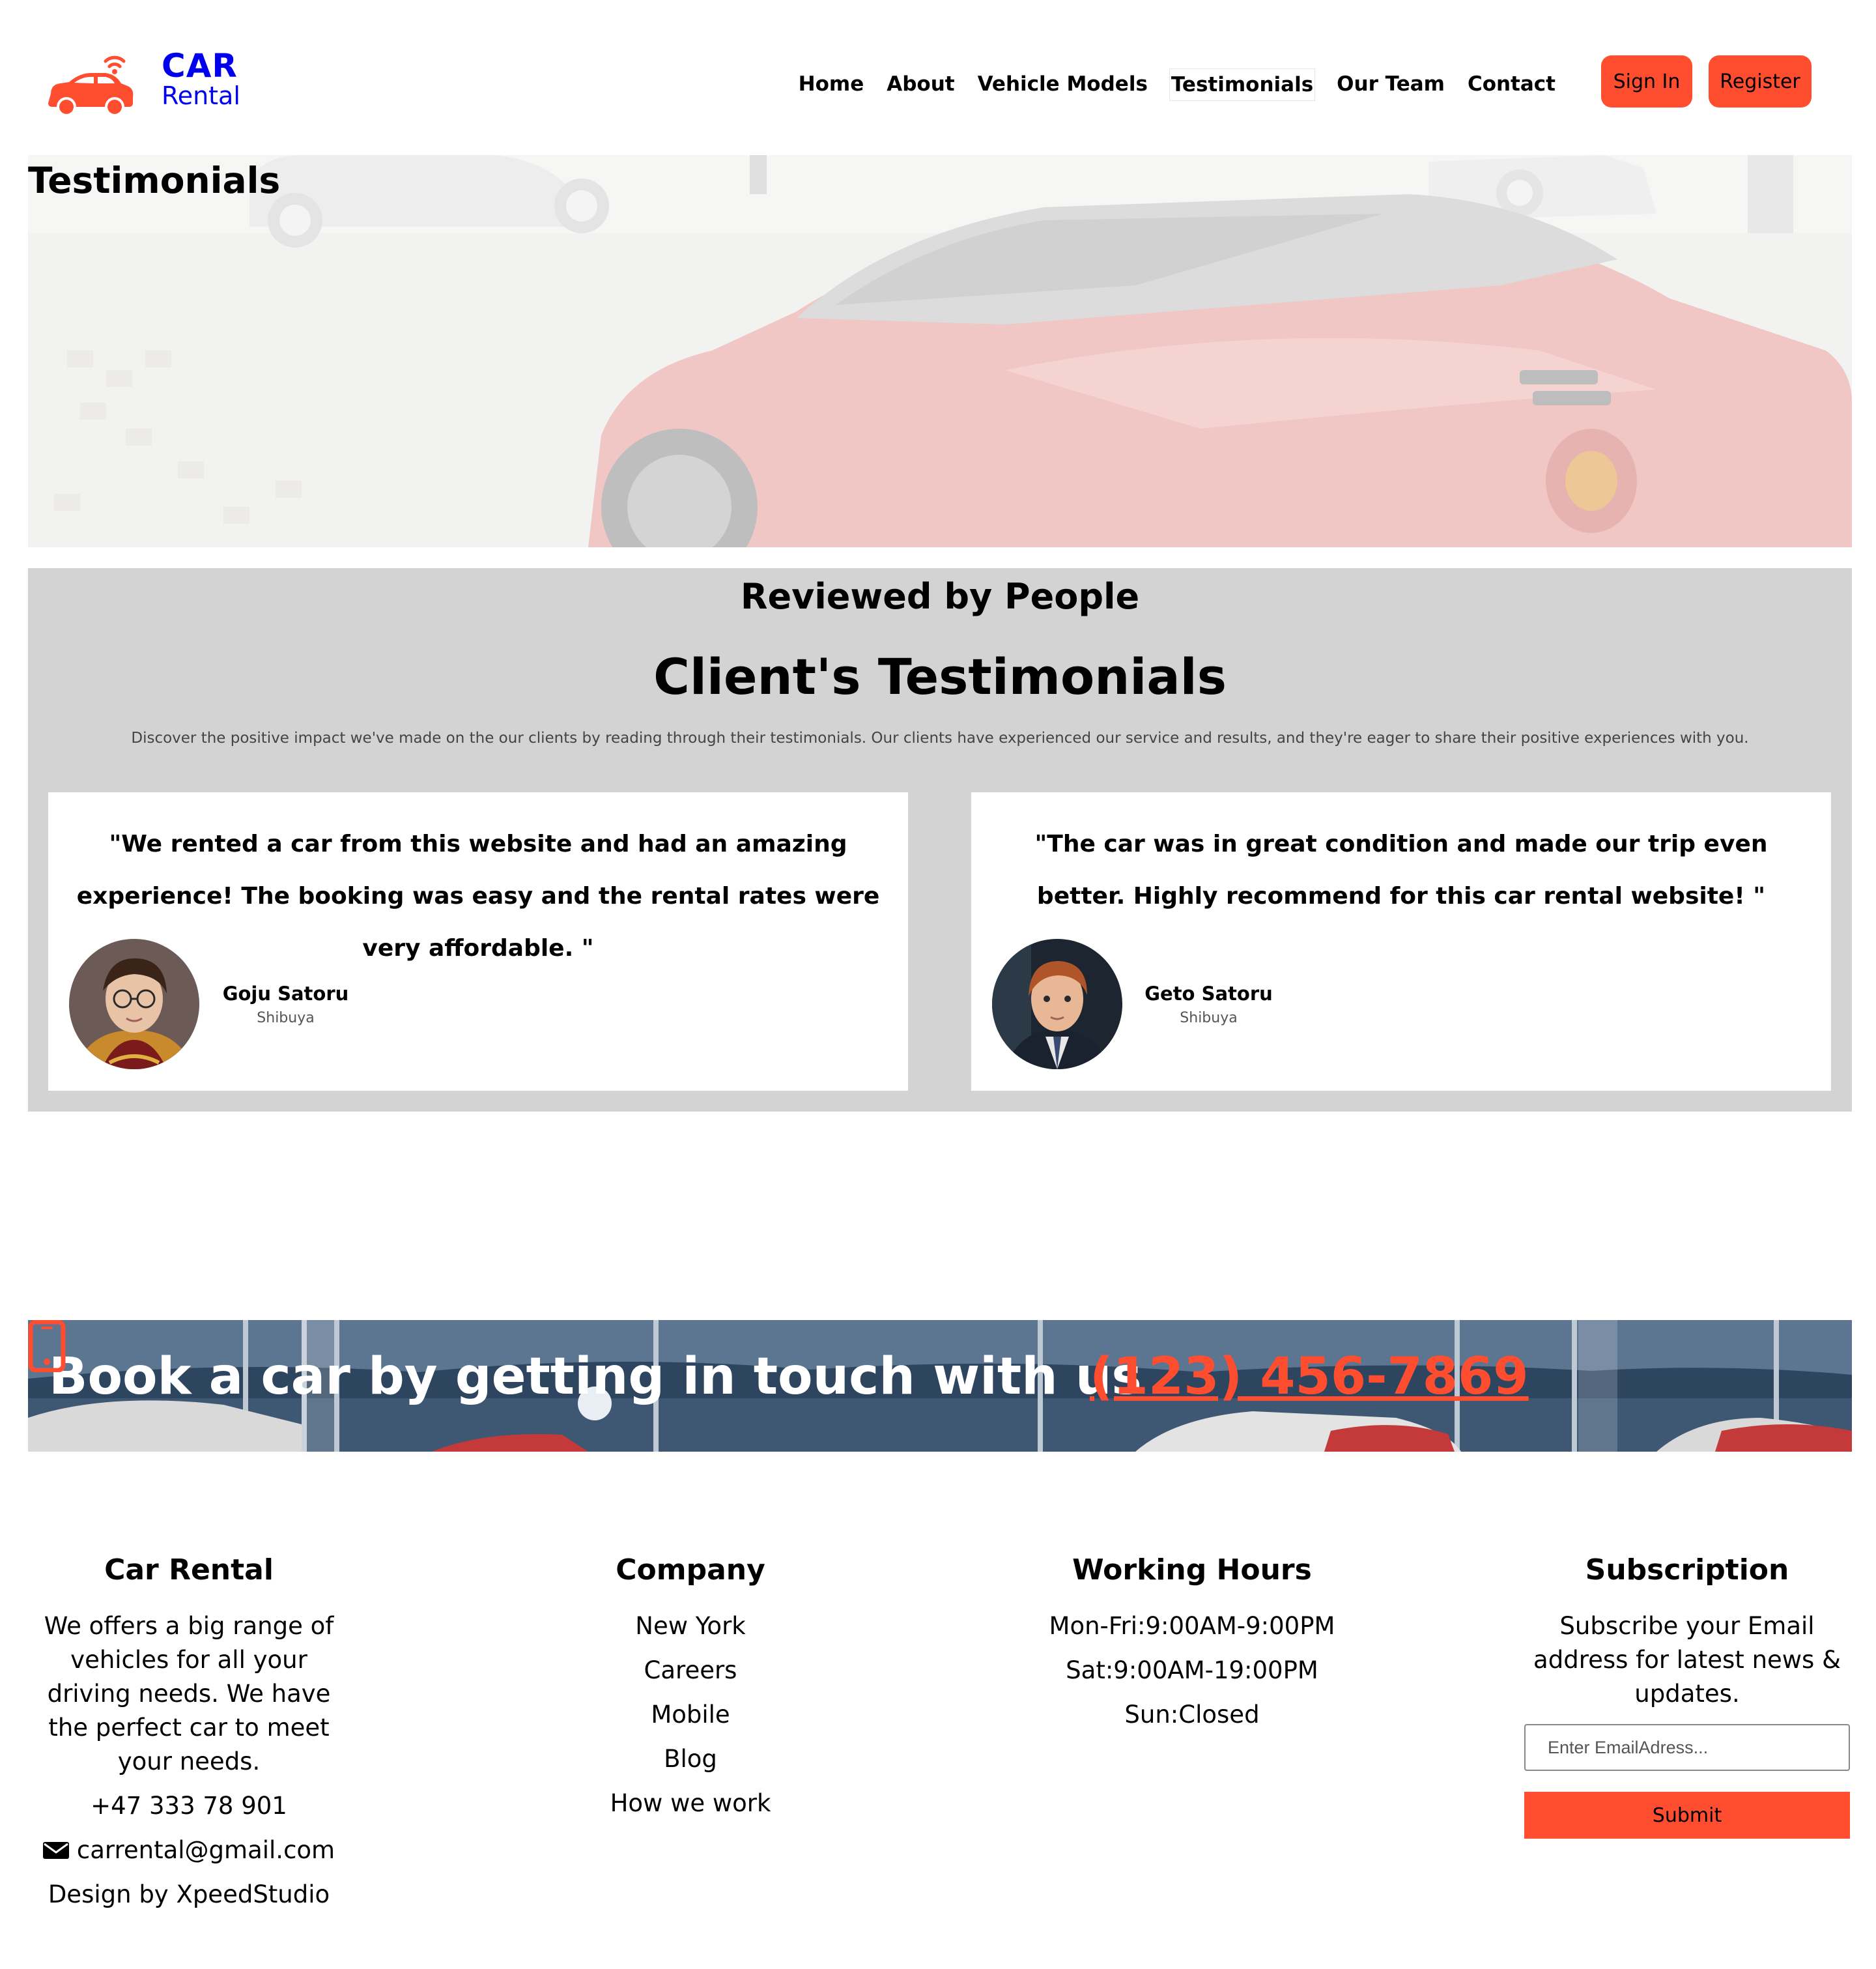  I want to click on section-kicker: Reviewed by People, so click(940, 597).